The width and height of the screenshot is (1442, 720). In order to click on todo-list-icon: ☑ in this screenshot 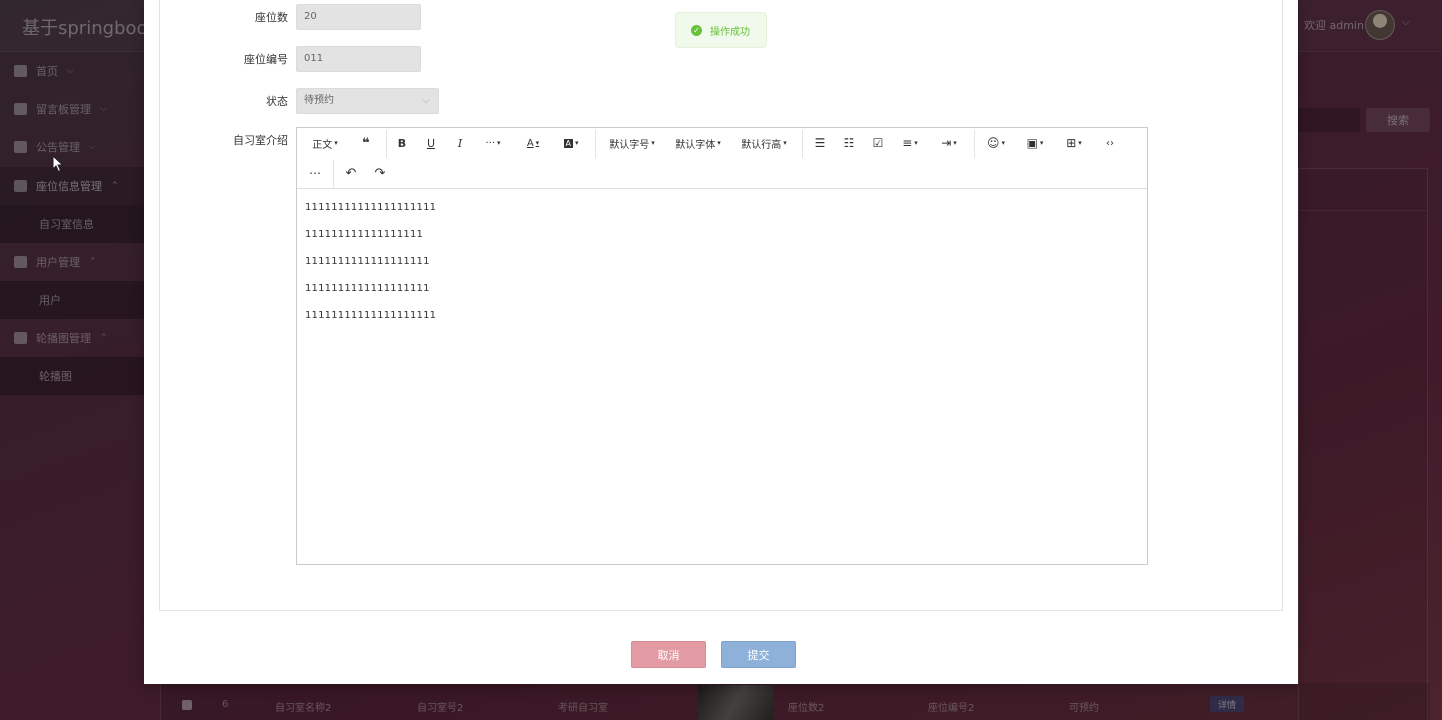, I will do `click(878, 143)`.